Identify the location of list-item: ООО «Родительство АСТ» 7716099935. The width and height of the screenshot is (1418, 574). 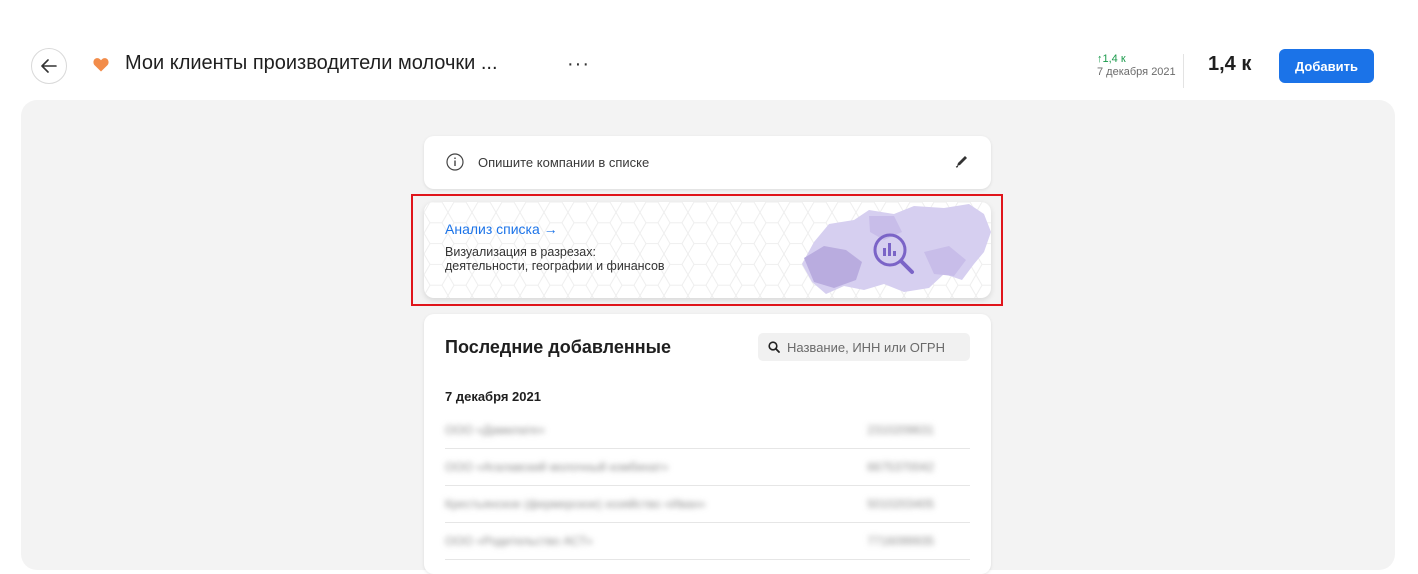
(707, 541).